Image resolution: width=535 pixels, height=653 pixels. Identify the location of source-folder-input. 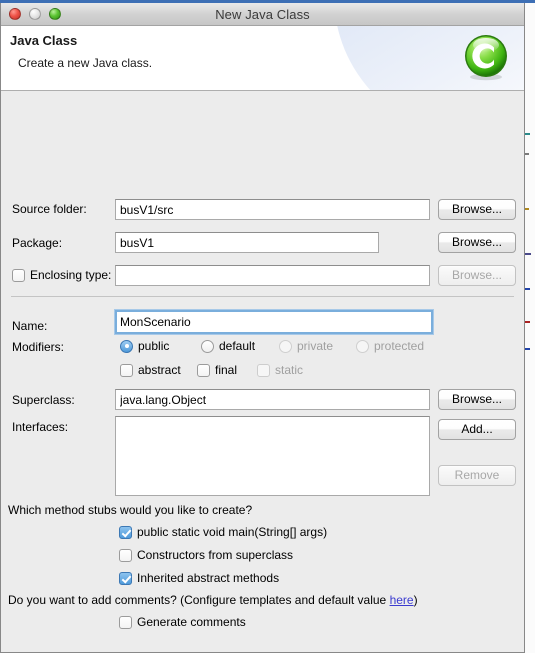
(272, 209).